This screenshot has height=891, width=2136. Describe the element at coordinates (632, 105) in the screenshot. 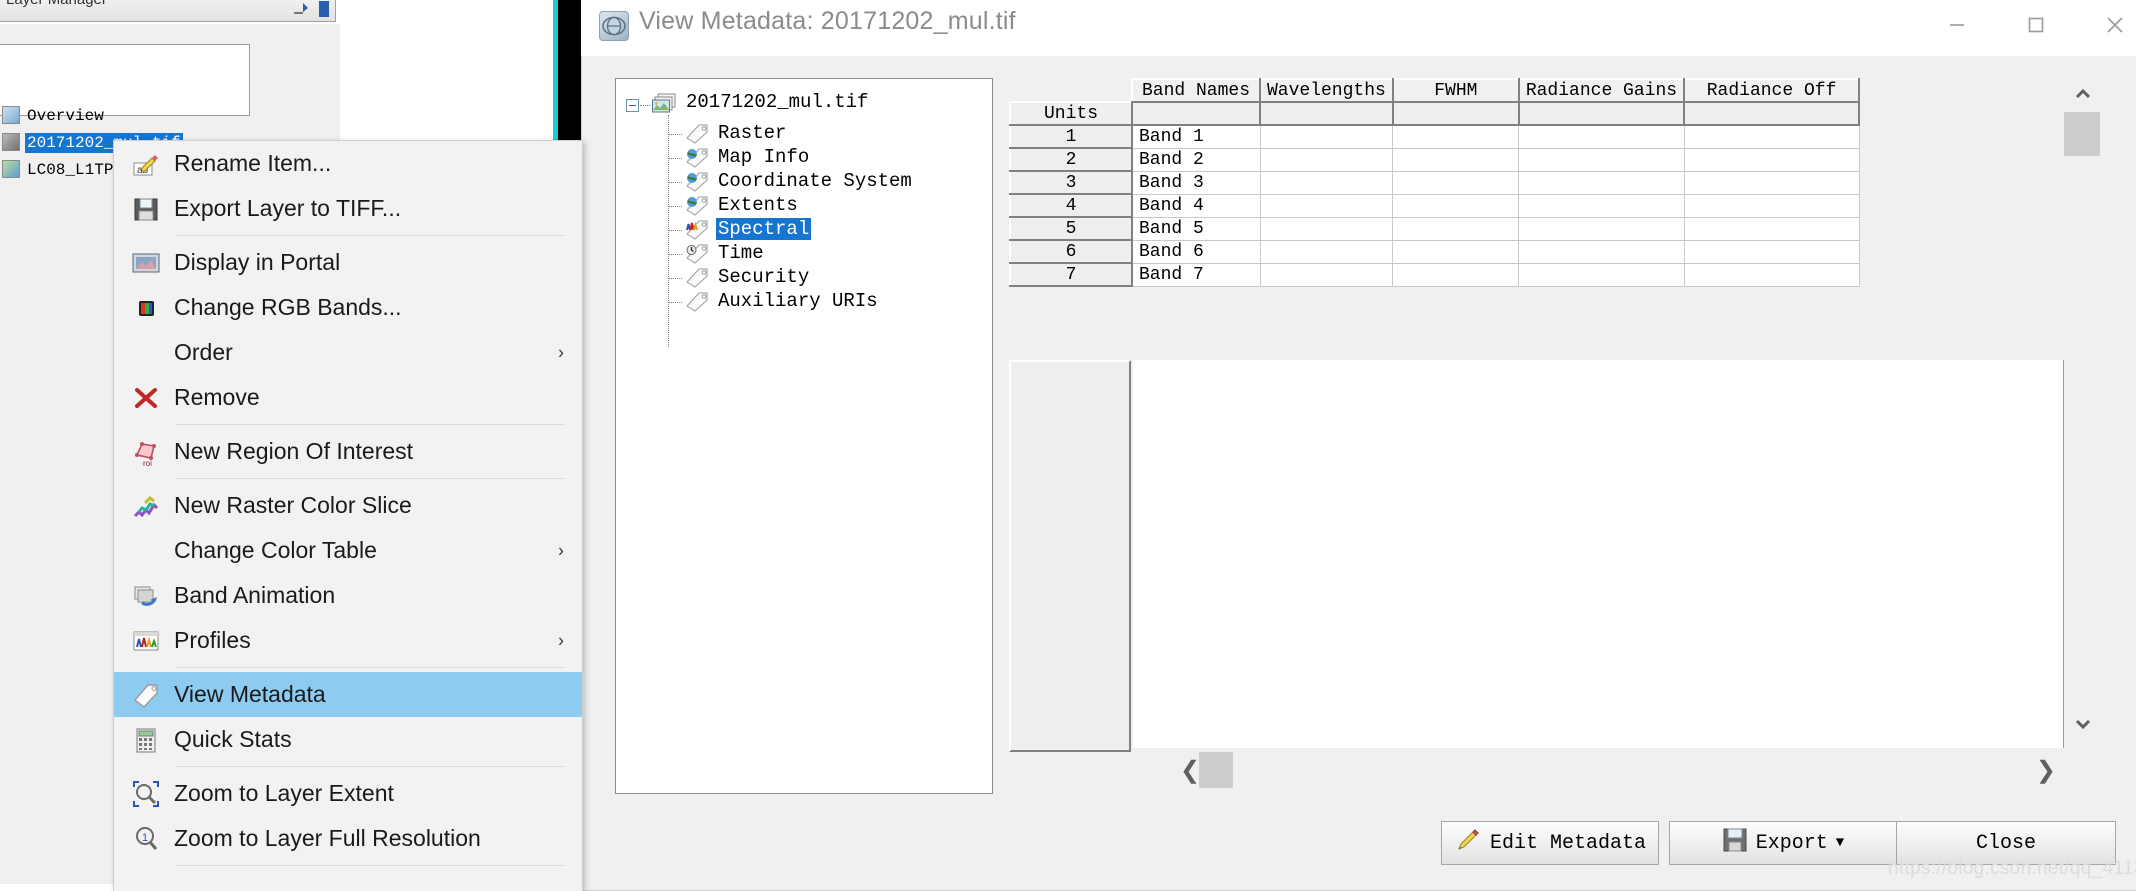

I see `collapse-toggle-icon` at that location.